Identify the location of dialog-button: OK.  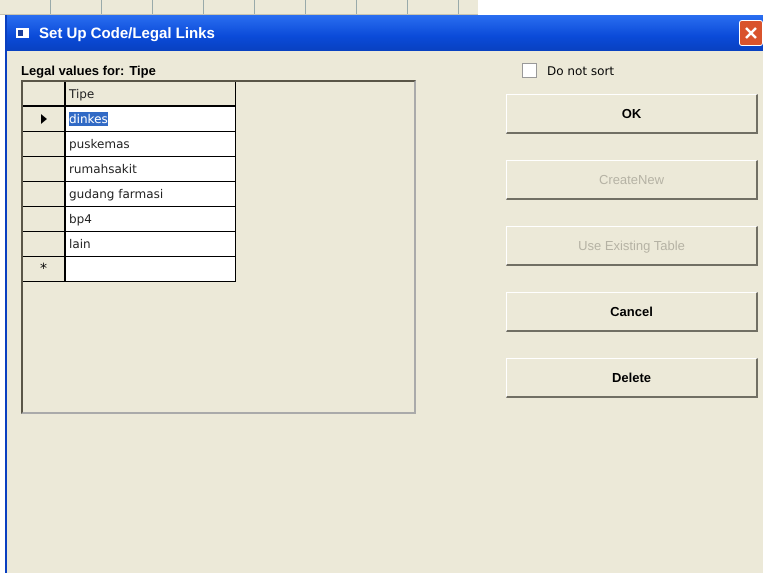
(632, 114).